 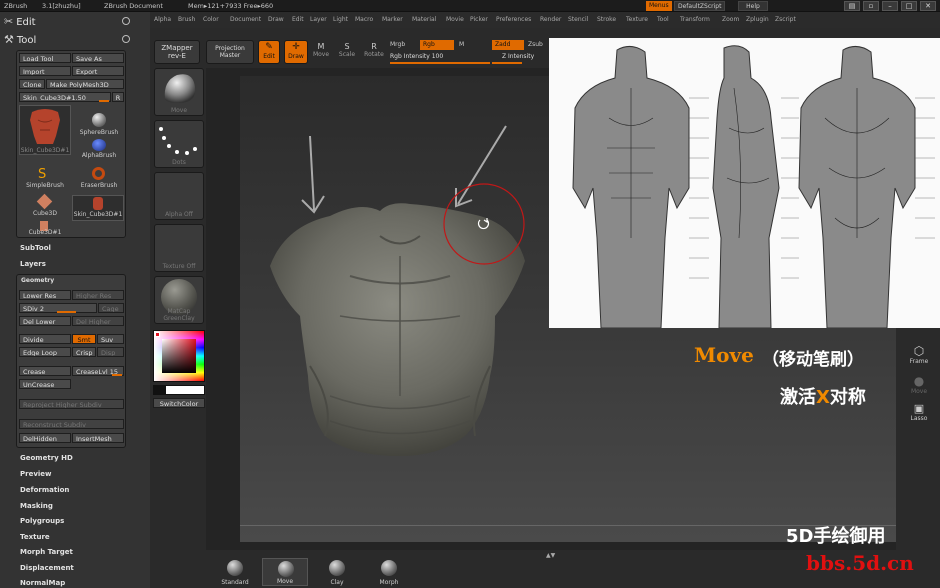 I want to click on load-tool-button: Load Tool, so click(x=45, y=58).